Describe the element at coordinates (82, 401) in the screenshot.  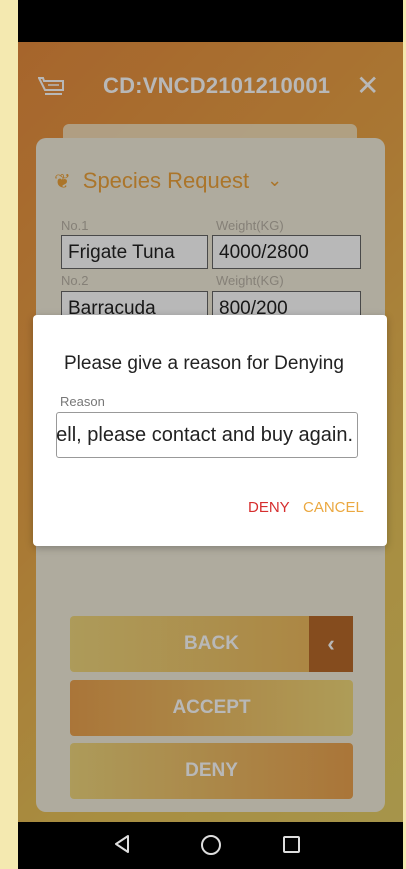
I see `reason-label: Reason` at that location.